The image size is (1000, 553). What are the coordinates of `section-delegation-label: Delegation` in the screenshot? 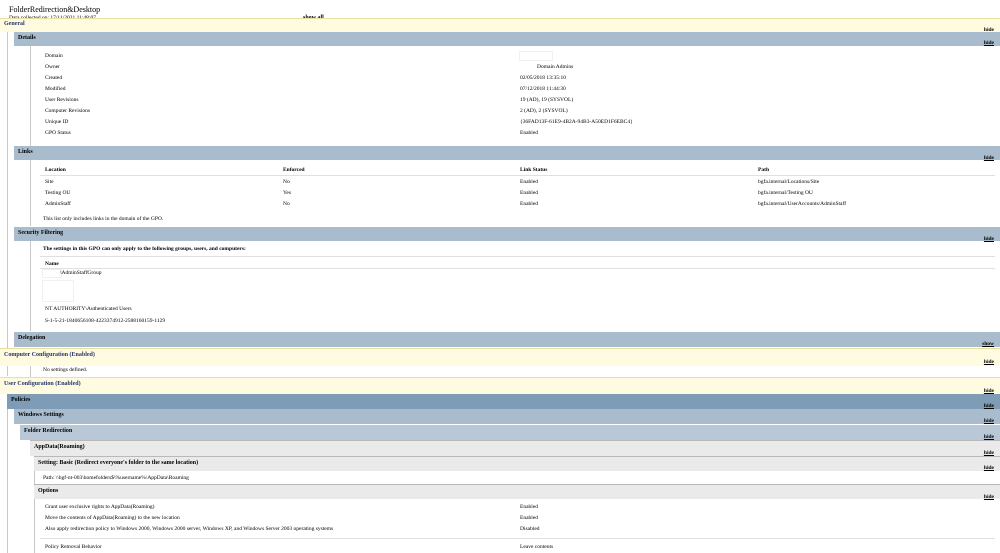 It's located at (32, 338).